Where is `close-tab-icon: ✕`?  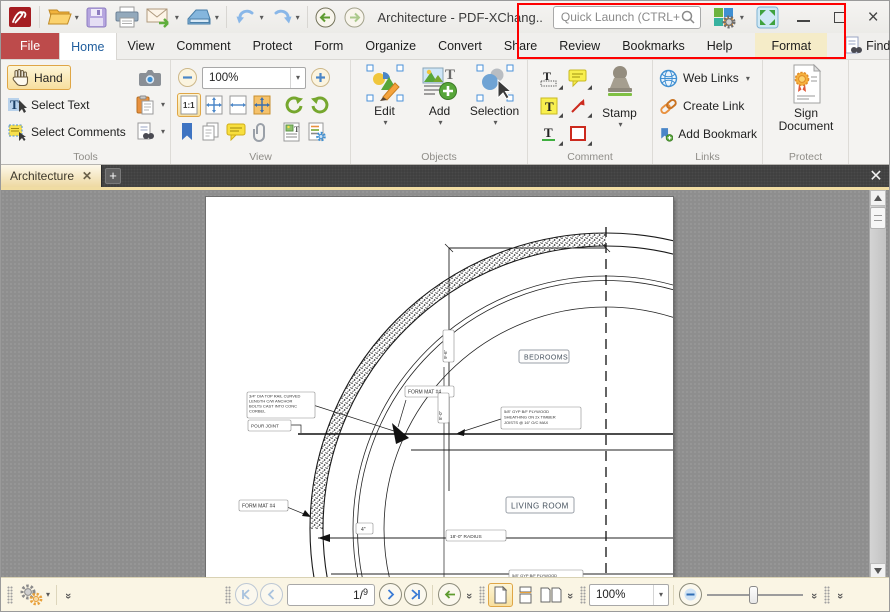 close-tab-icon: ✕ is located at coordinates (87, 176).